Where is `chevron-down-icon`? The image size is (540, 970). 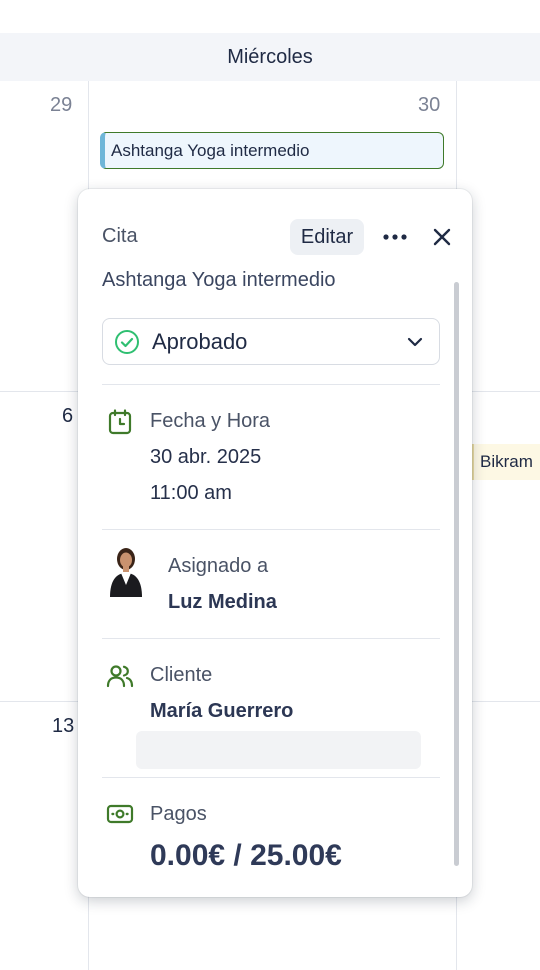
chevron-down-icon is located at coordinates (415, 342).